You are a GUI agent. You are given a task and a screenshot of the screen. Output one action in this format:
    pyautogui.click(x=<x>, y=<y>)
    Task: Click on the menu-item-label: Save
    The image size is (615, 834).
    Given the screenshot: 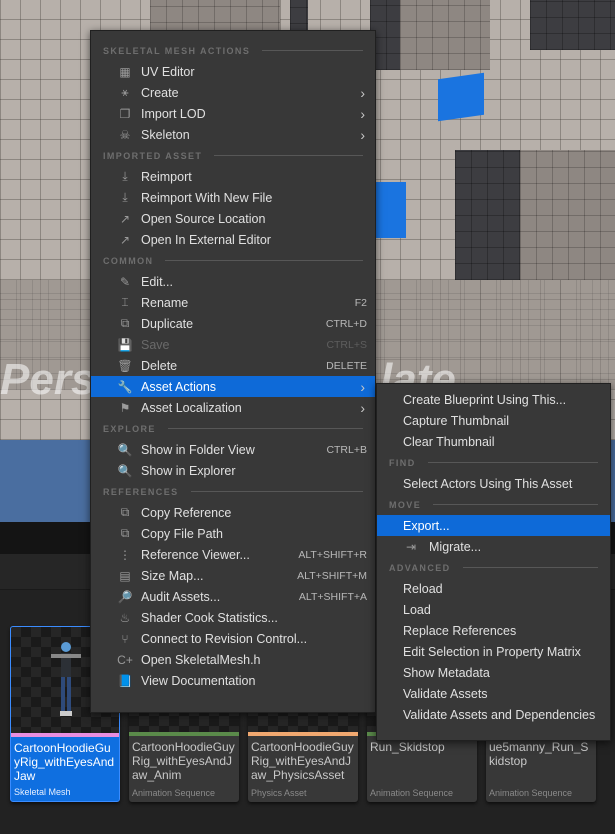 What is the action you would take?
    pyautogui.click(x=155, y=344)
    